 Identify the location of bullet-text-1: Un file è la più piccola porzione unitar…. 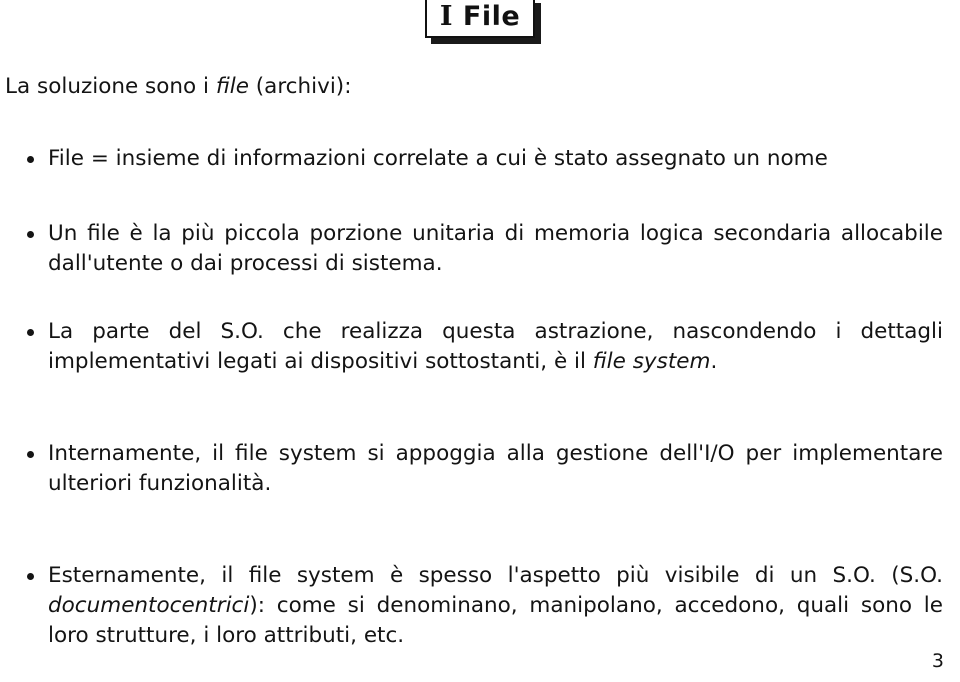
(495, 248).